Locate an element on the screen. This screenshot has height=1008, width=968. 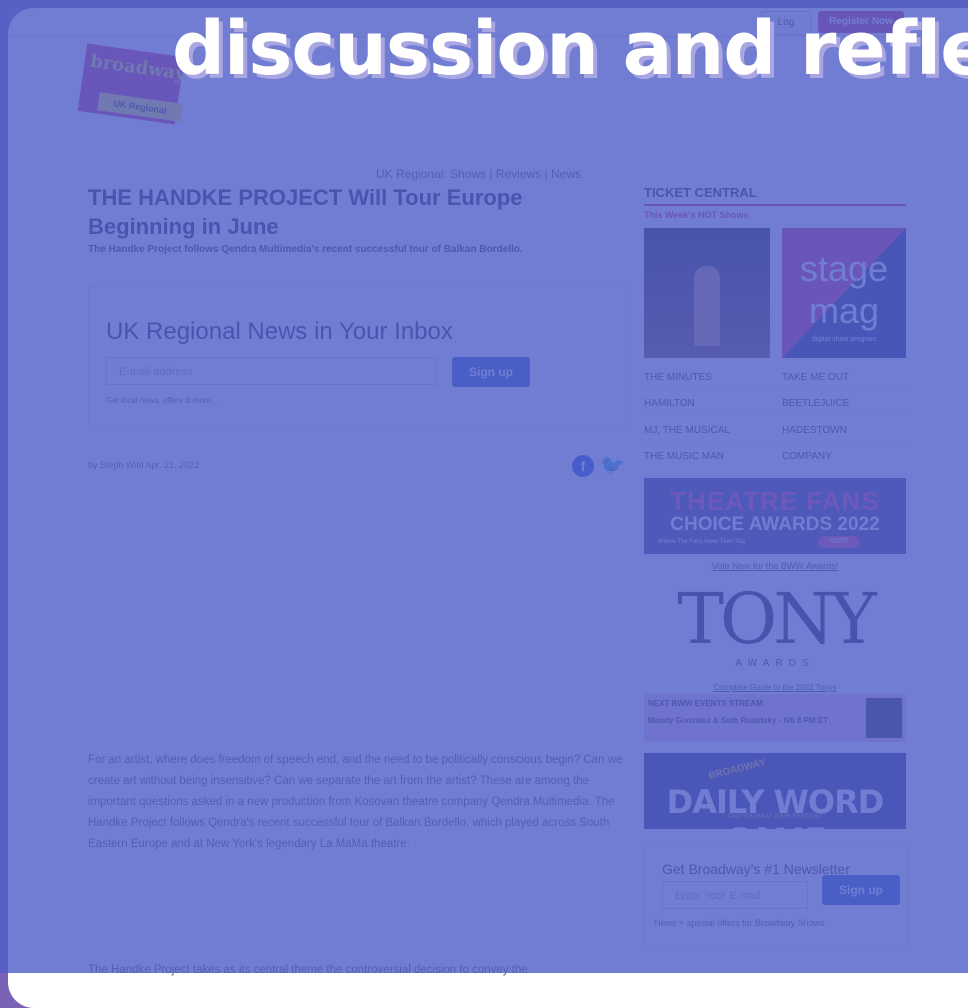
overlay-headline: discussion and refle is located at coordinates (570, 49).